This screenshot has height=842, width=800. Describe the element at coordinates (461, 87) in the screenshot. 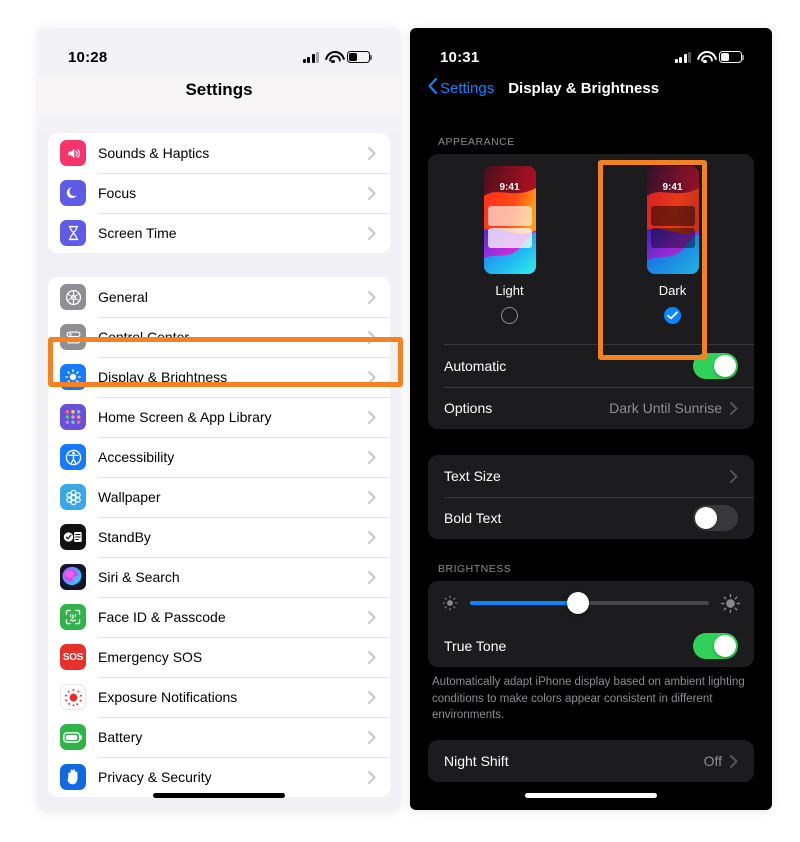

I see `back-button-settings: Settings` at that location.